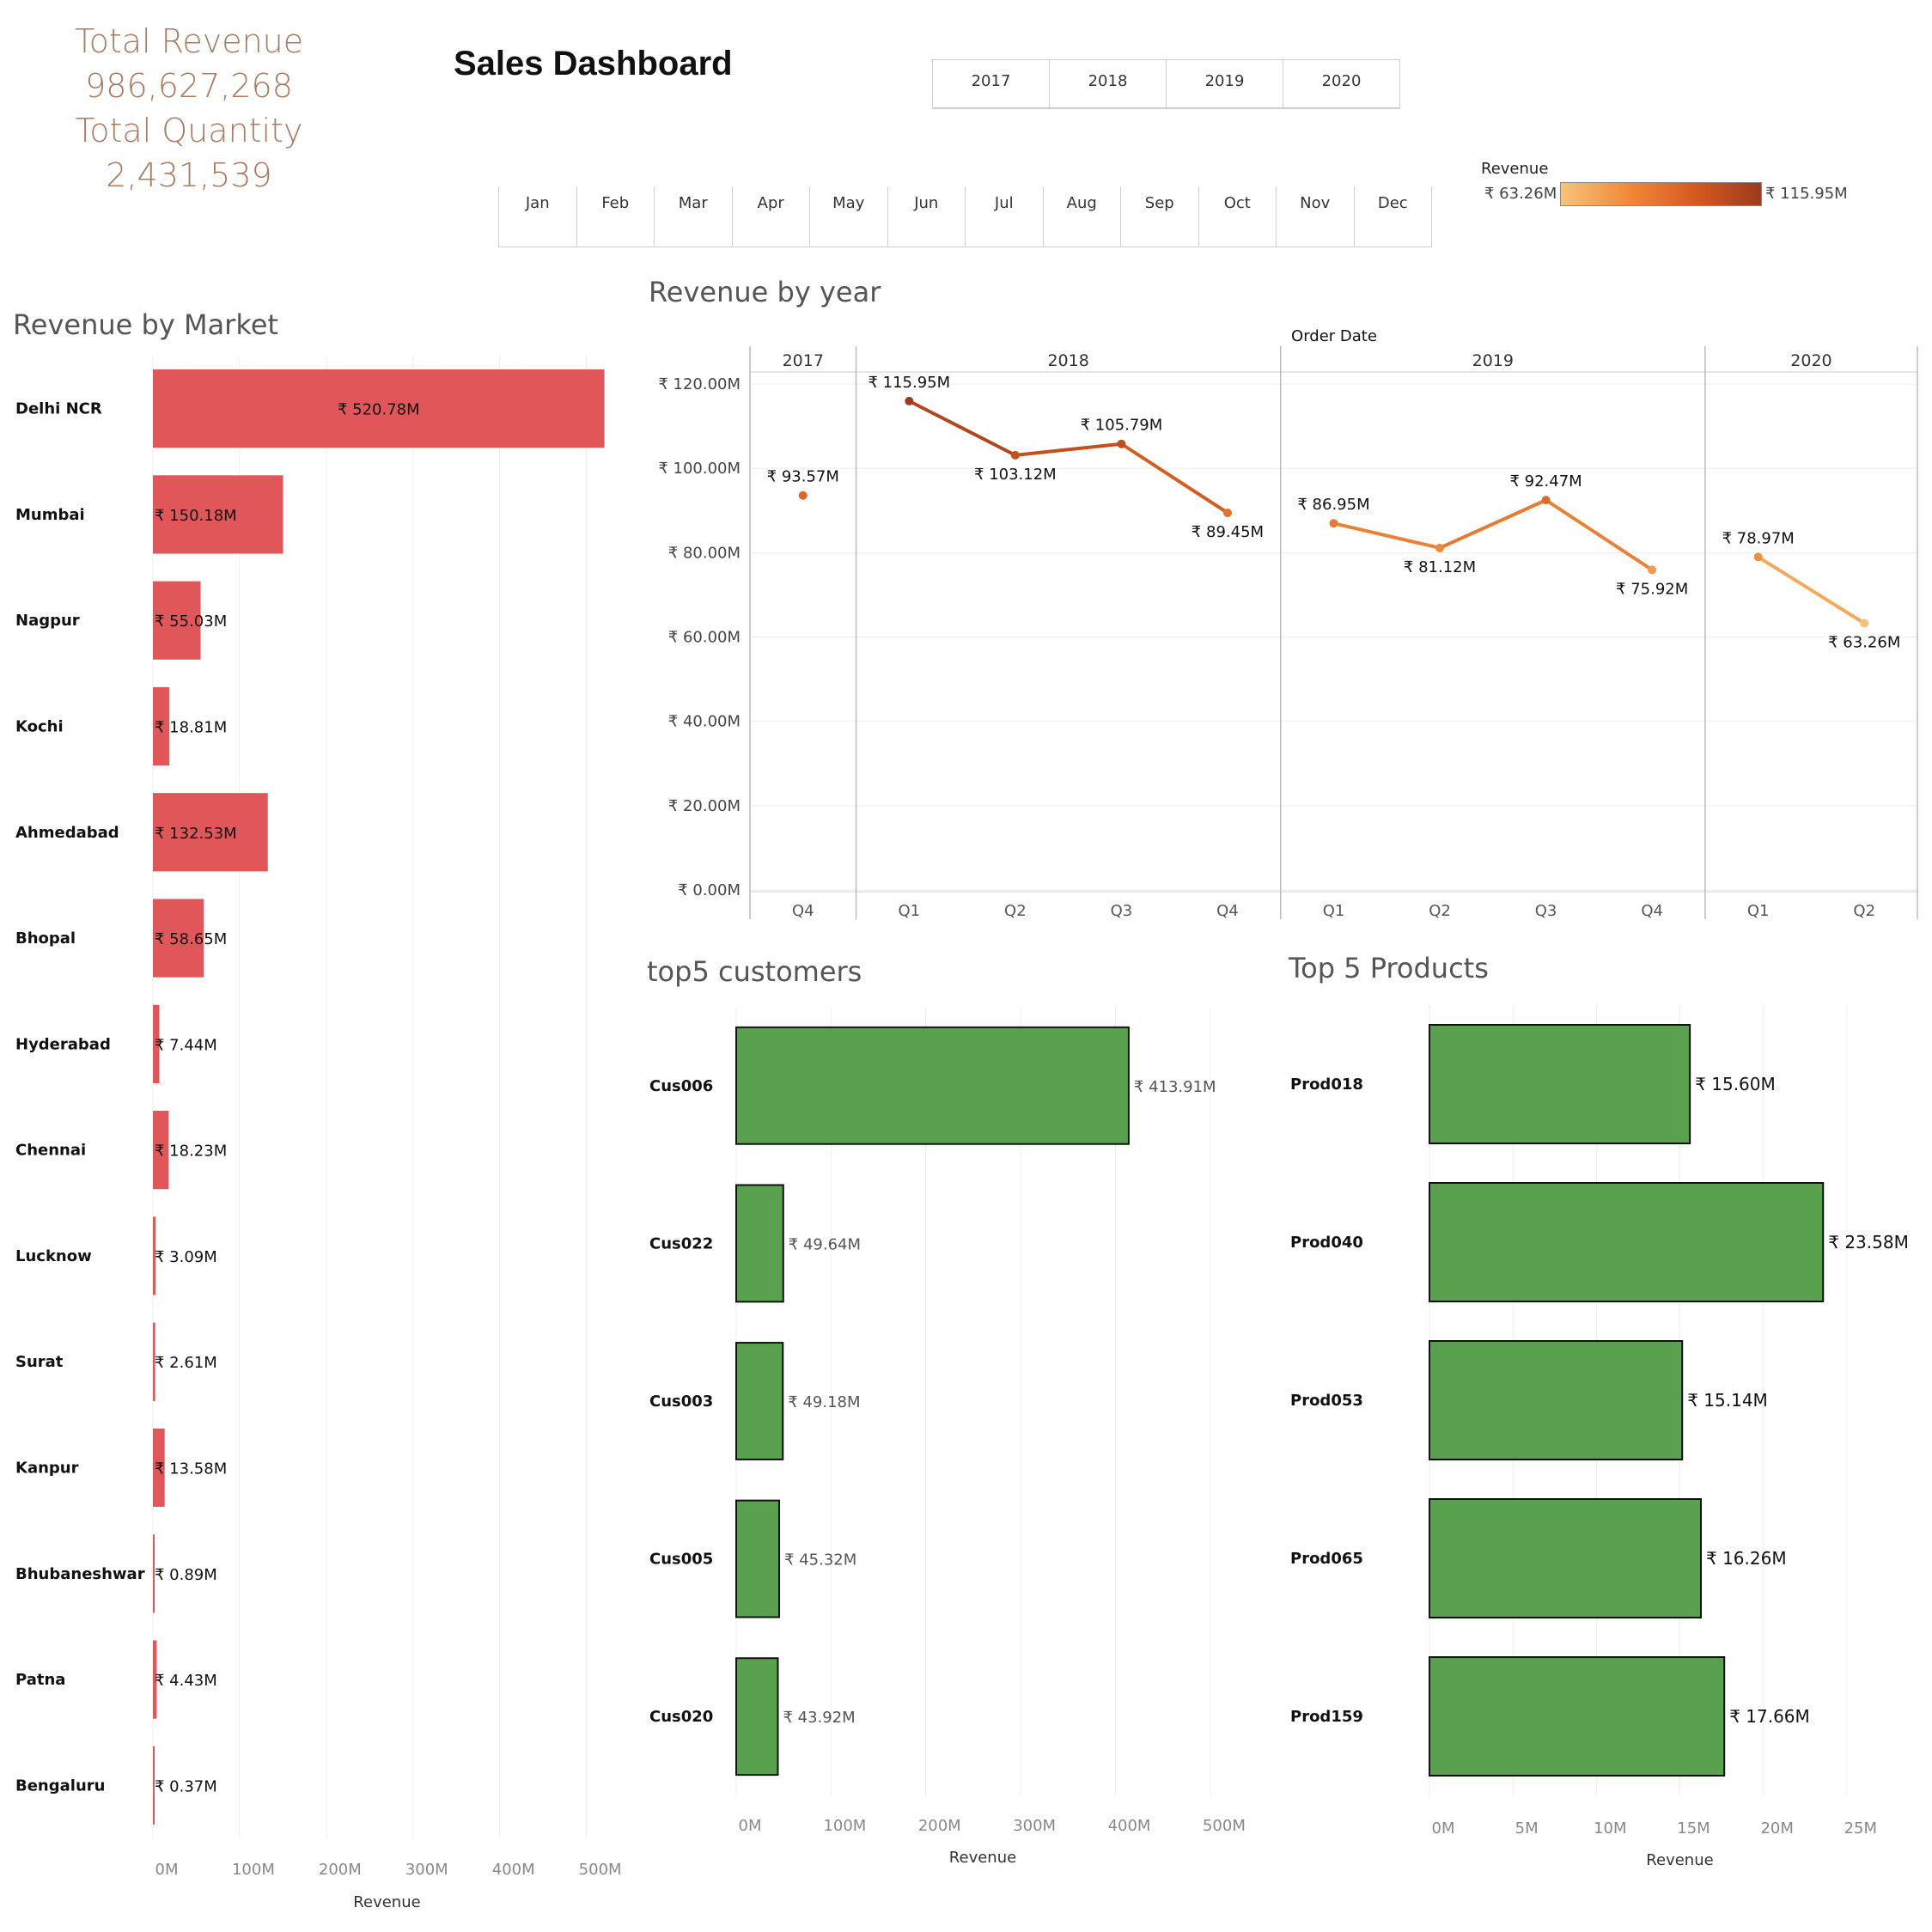 This screenshot has height=1932, width=1932. What do you see at coordinates (47, 621) in the screenshot?
I see `category-label: Nagpur` at bounding box center [47, 621].